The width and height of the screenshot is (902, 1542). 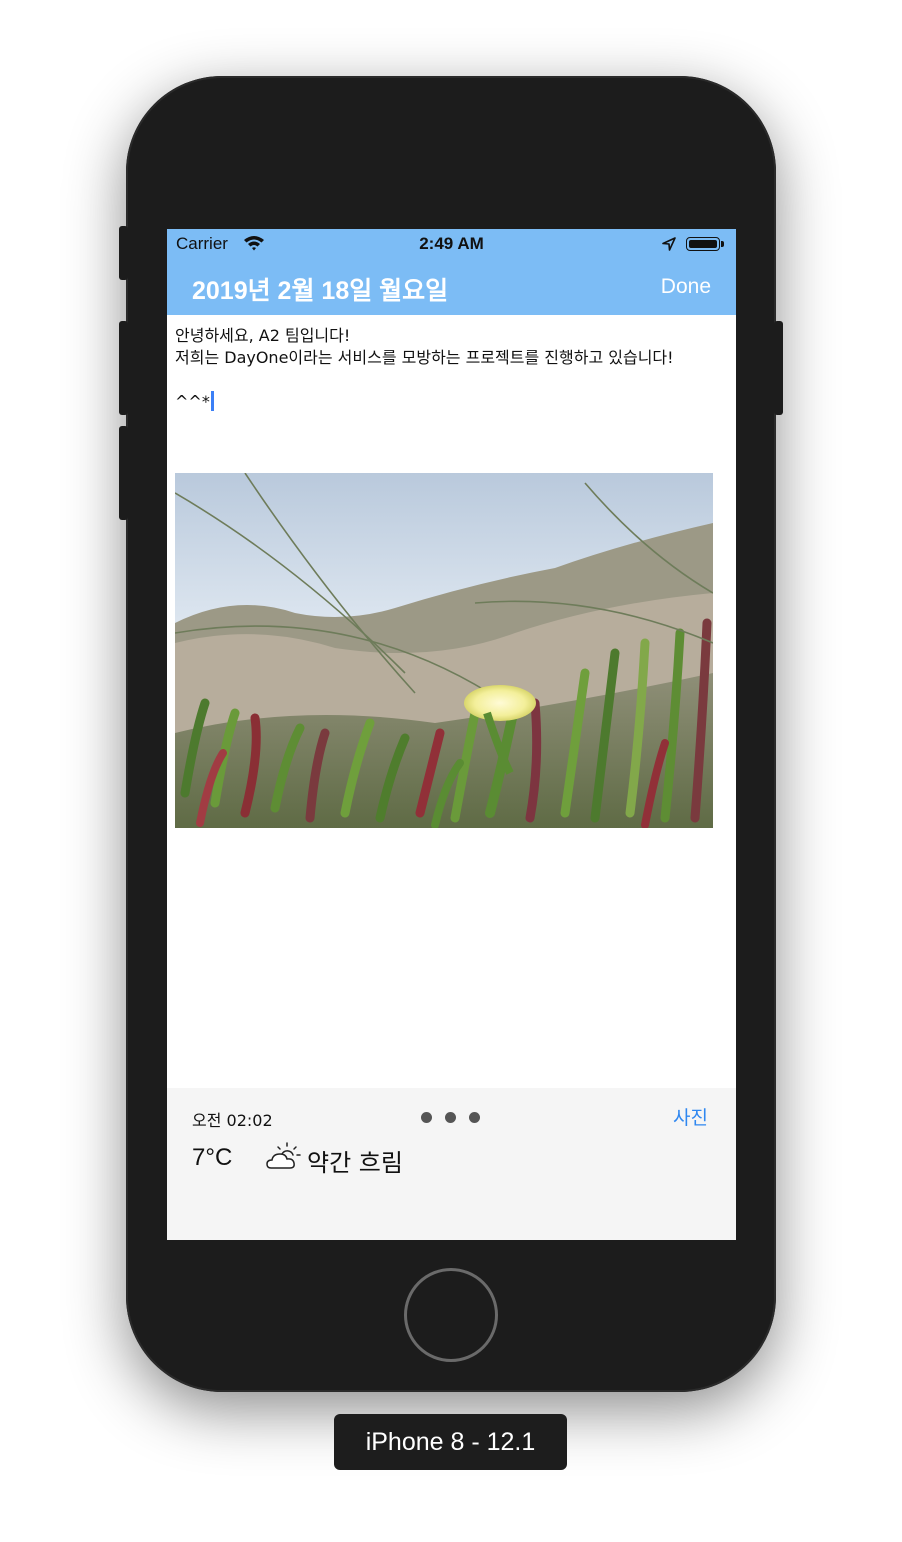 I want to click on status-time: 2:49 AM, so click(x=451, y=243).